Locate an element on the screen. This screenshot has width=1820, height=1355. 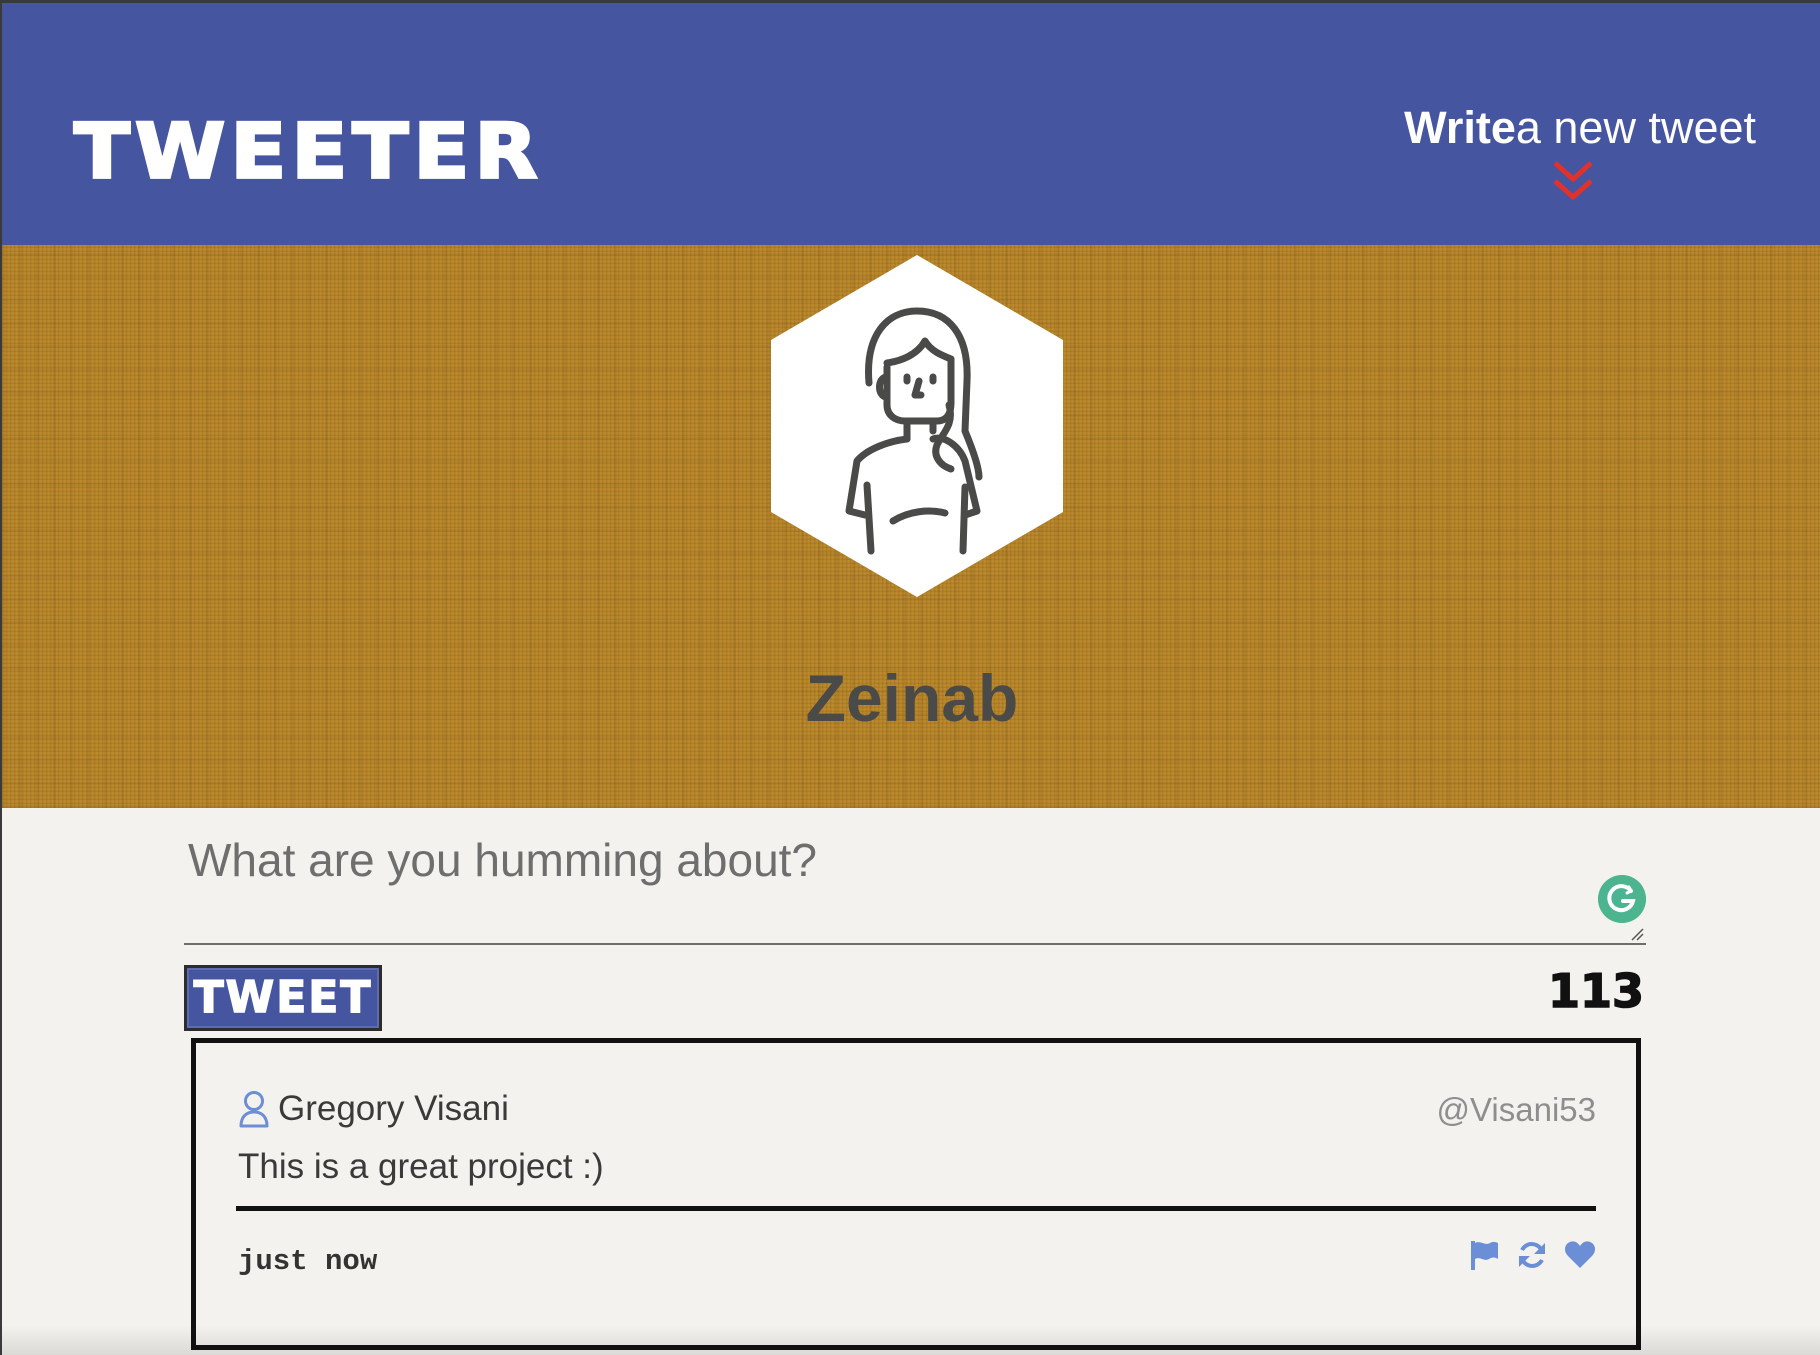
user-icon is located at coordinates (254, 1109).